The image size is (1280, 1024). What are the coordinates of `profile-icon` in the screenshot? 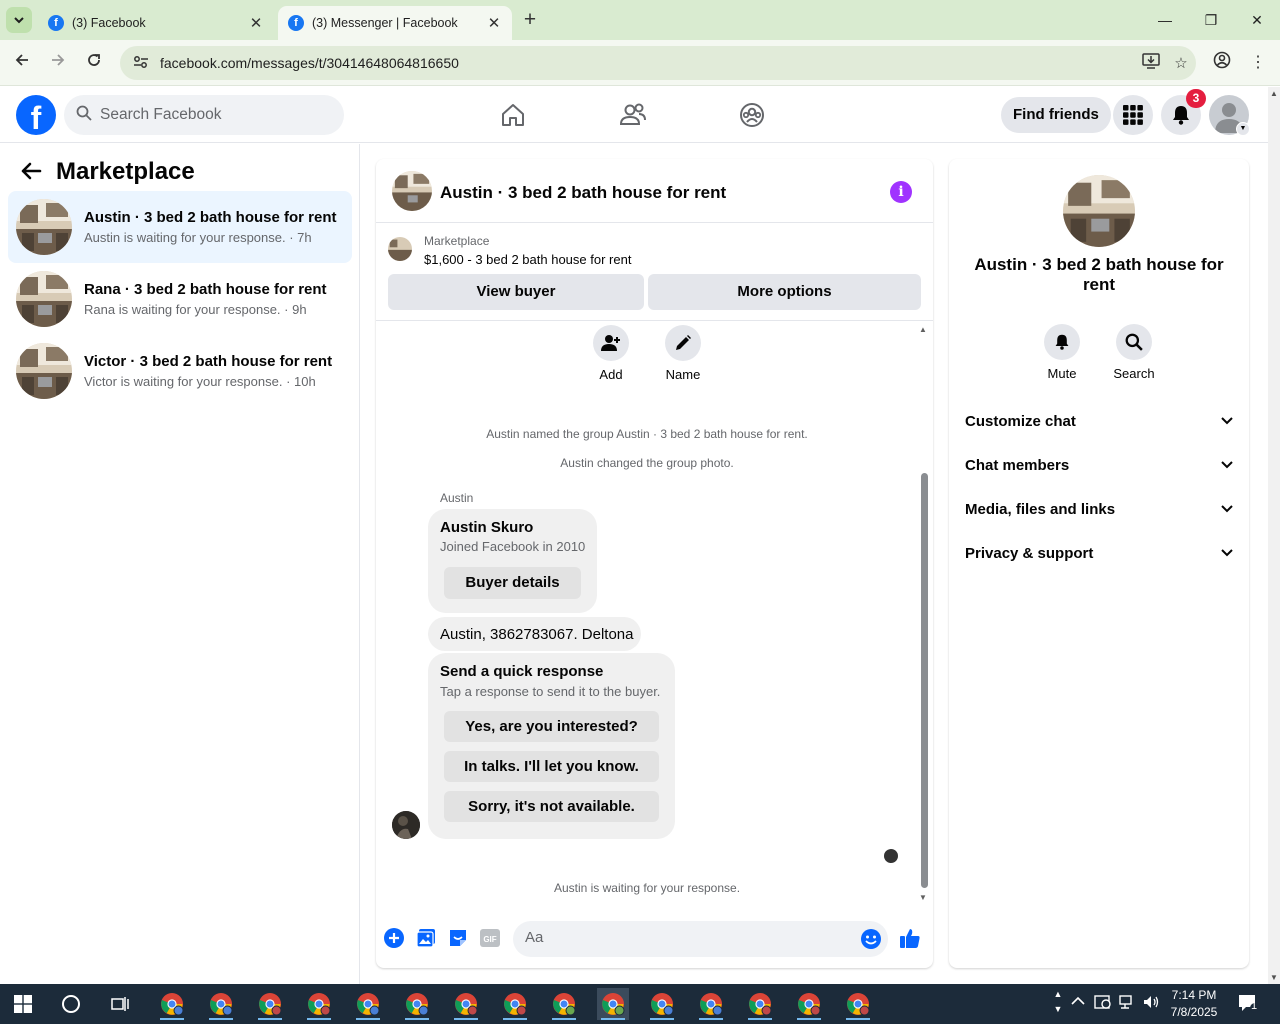 It's located at (1222, 63).